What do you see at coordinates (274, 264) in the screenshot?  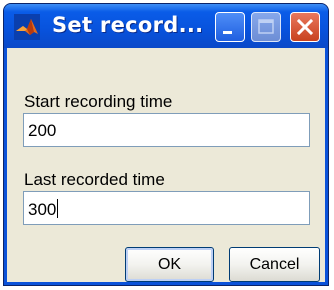 I see `cancel-button: Cancel` at bounding box center [274, 264].